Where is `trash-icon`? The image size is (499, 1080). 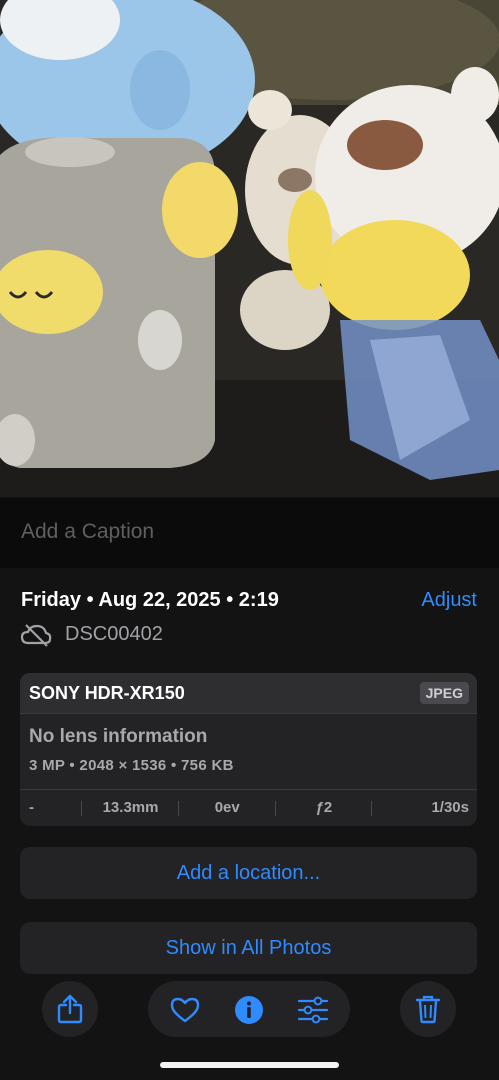
trash-icon is located at coordinates (428, 1009).